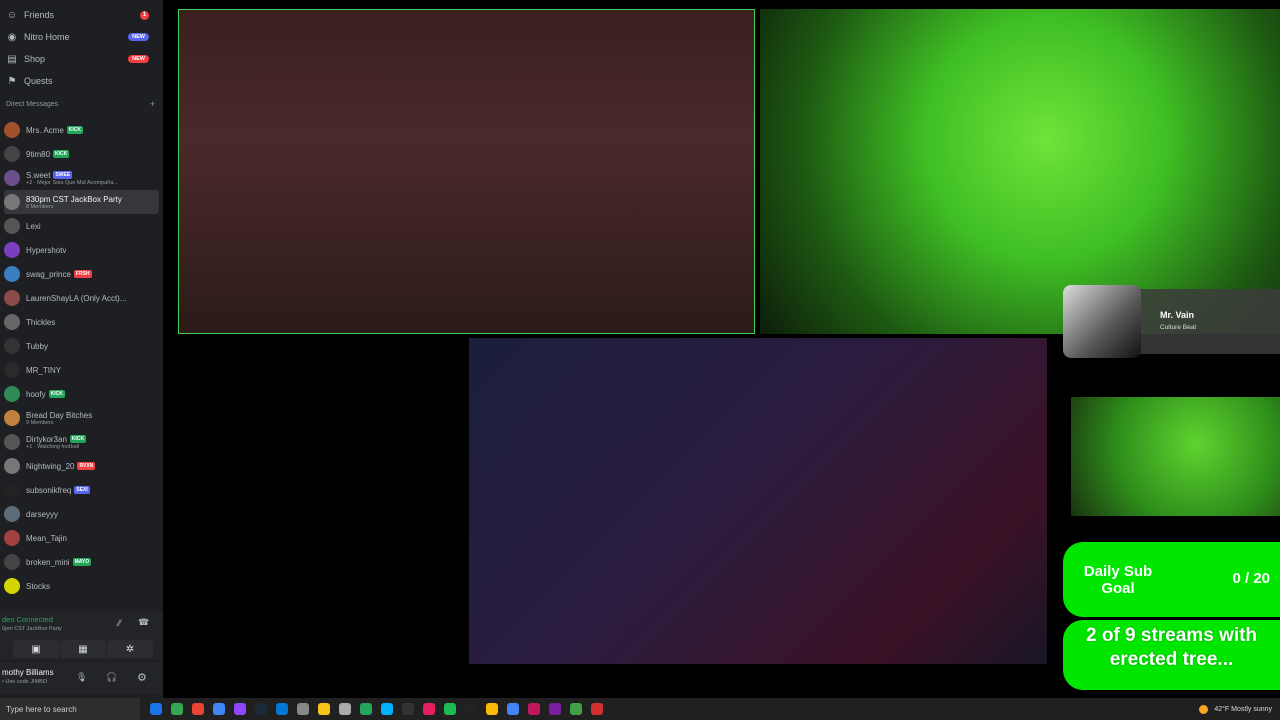  What do you see at coordinates (70, 709) in the screenshot?
I see `taskbar-search: Type here to search` at bounding box center [70, 709].